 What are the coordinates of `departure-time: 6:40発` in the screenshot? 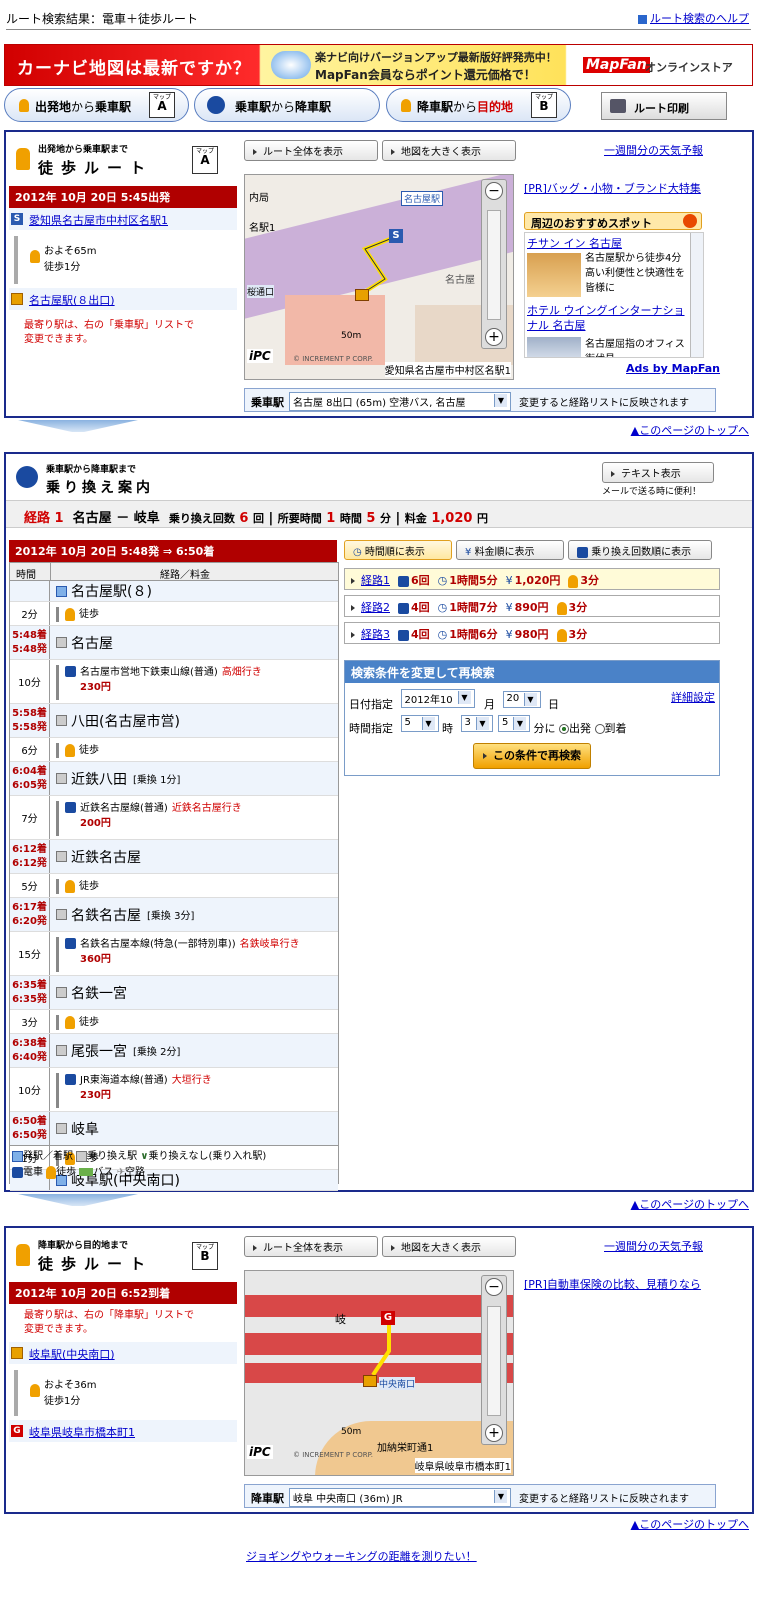 It's located at (29, 1057).